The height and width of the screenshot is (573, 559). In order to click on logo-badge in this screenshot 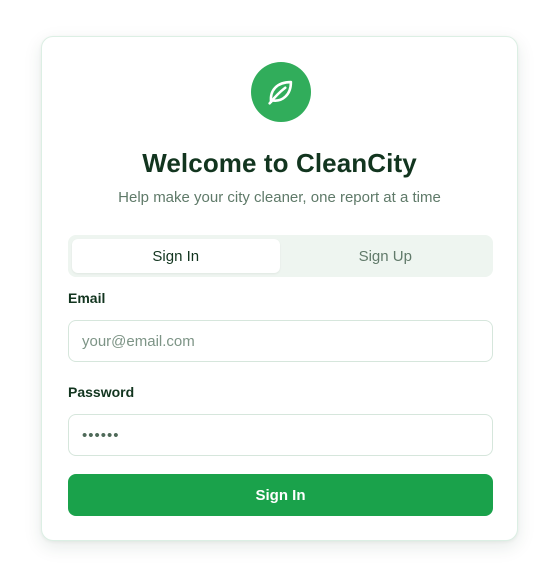, I will do `click(281, 92)`.